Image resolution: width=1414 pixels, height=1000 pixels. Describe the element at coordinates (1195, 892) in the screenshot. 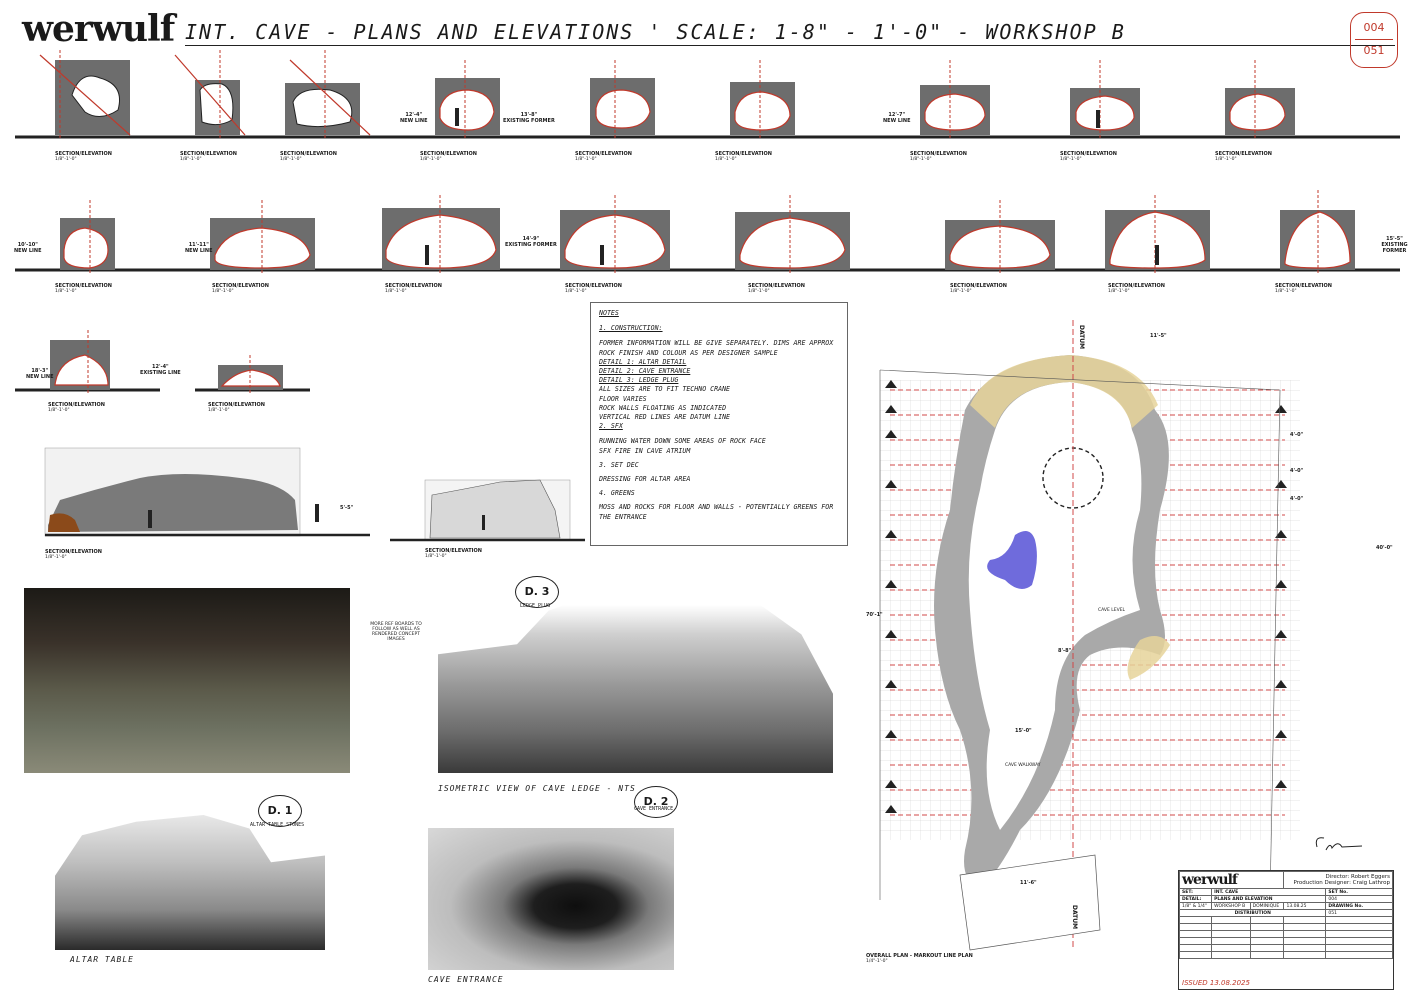

I see `tb-set-label: SET:` at that location.